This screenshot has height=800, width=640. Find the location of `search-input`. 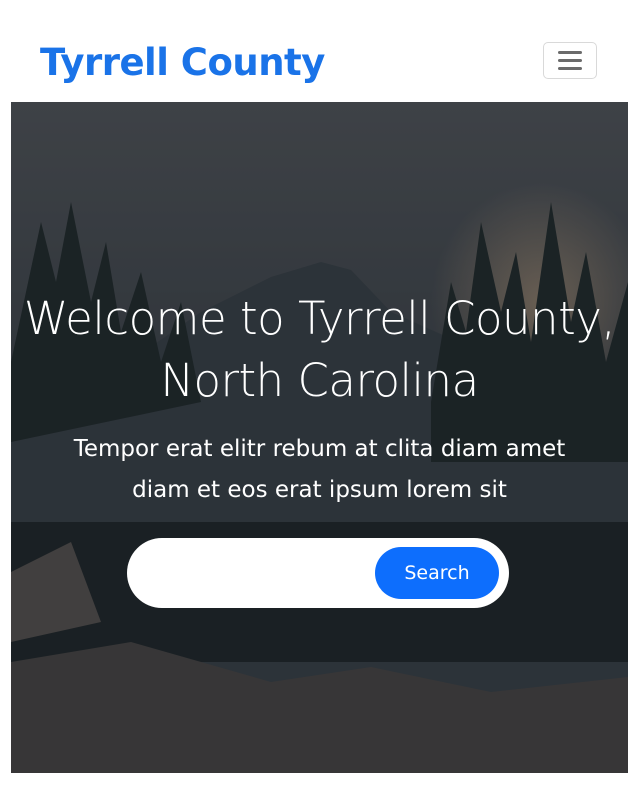

search-input is located at coordinates (266, 573).